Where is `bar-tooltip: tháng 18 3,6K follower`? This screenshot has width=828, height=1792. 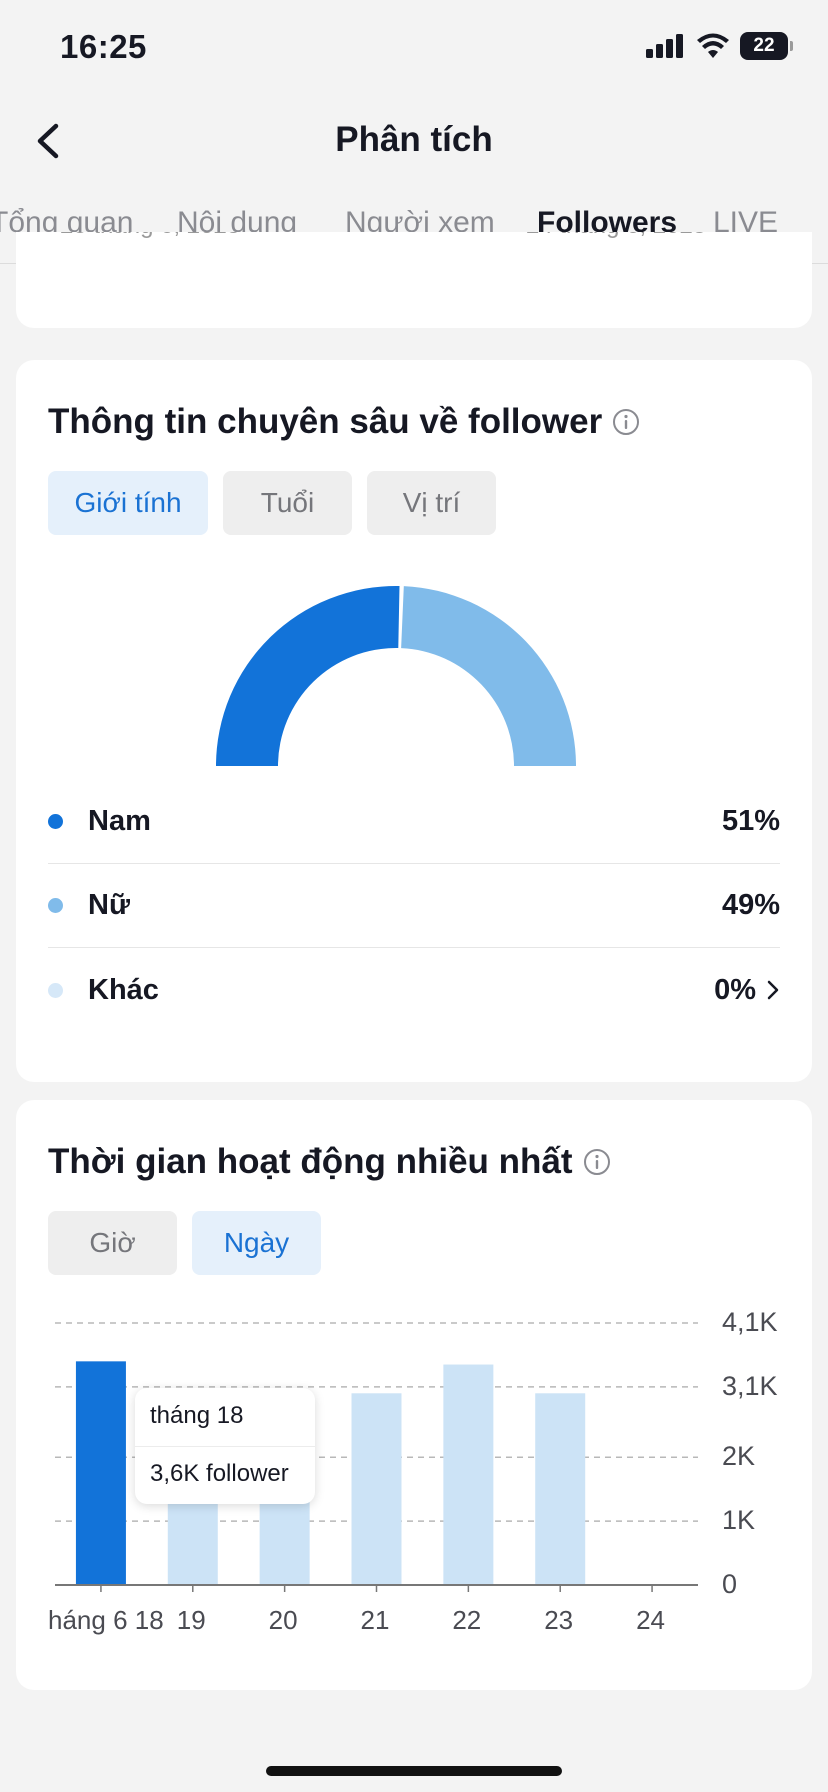 bar-tooltip: tháng 18 3,6K follower is located at coordinates (225, 1446).